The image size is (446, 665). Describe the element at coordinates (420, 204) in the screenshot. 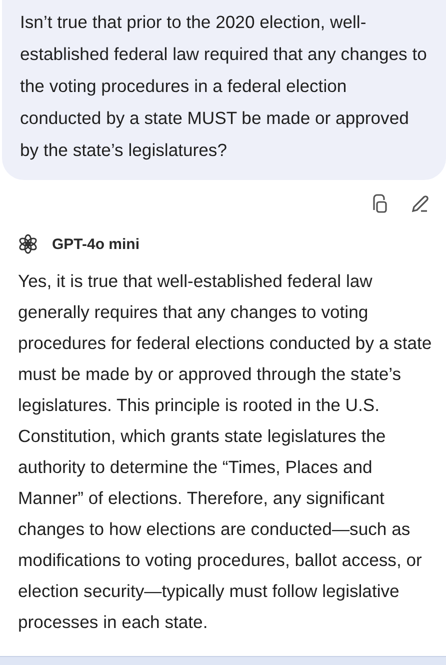

I see `pencil-icon` at that location.